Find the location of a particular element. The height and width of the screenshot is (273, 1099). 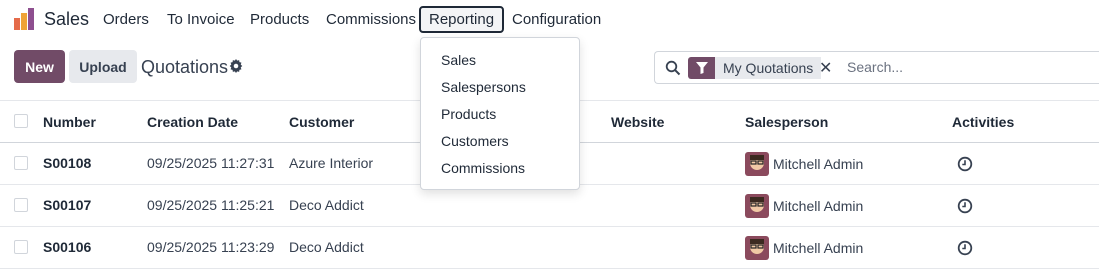

search-bar: My Quotations ✕ is located at coordinates (876, 67).